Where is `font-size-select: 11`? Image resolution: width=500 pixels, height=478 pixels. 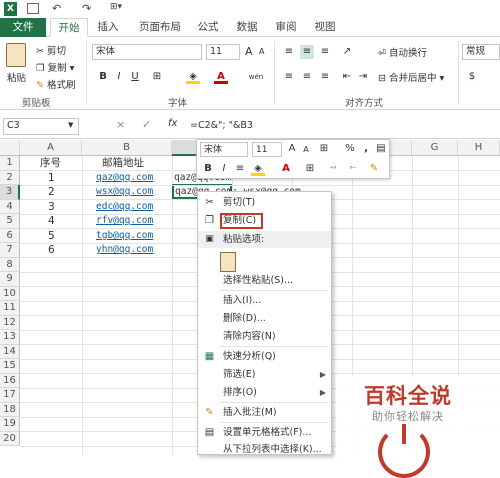
font-size-select: 11 is located at coordinates (223, 52).